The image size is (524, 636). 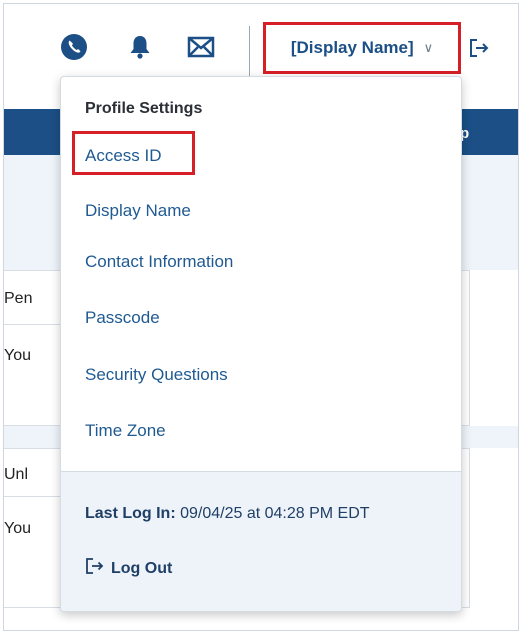 I want to click on mail-icon, so click(x=201, y=47).